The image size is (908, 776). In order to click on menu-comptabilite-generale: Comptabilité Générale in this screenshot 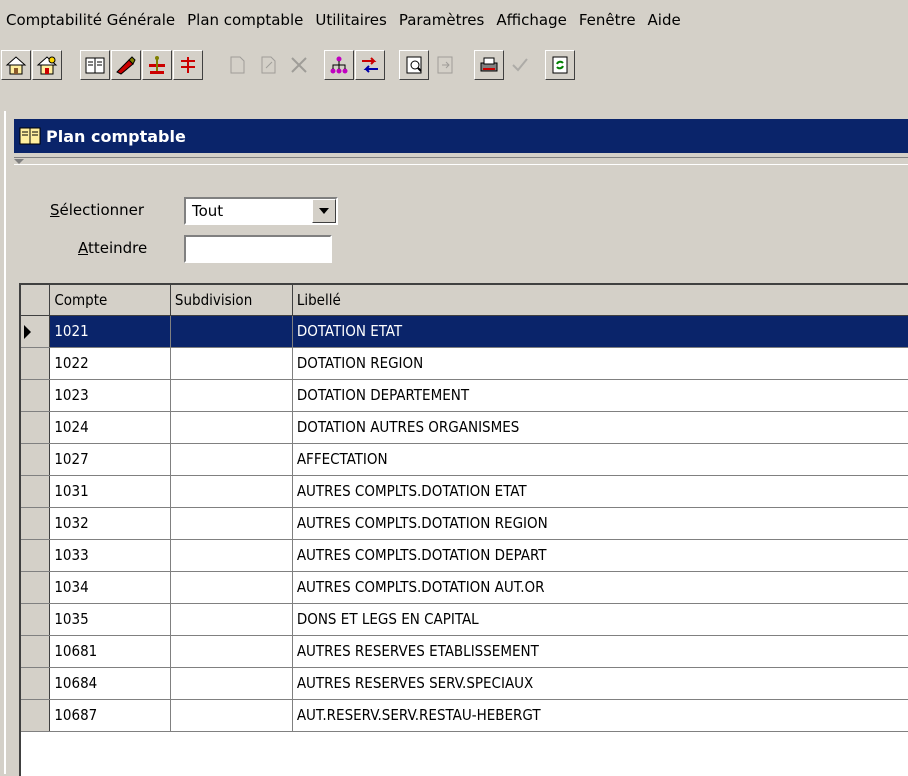, I will do `click(90, 20)`.